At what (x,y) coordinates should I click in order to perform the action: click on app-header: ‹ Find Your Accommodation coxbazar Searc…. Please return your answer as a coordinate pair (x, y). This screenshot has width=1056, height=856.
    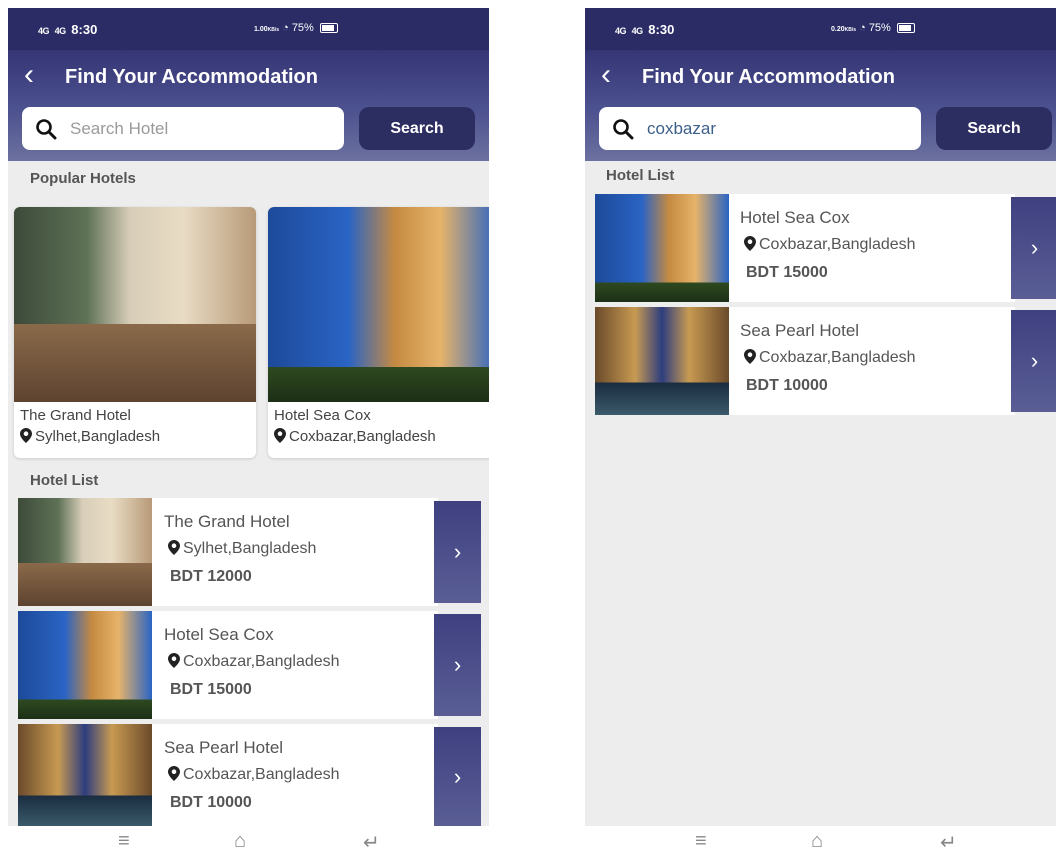
    Looking at the image, I should click on (820, 105).